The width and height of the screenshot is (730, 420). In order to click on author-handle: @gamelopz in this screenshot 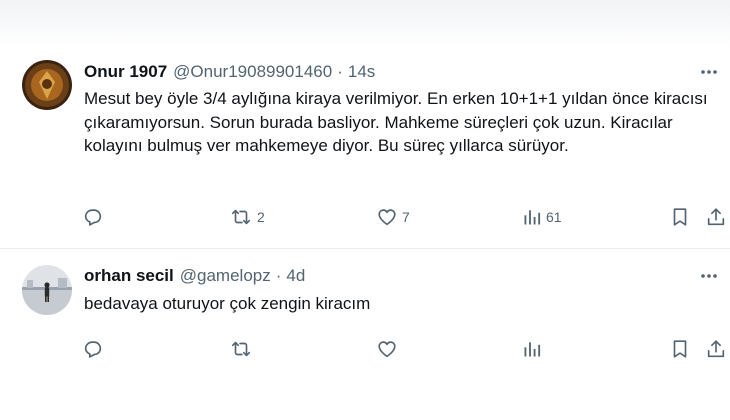, I will do `click(225, 276)`.